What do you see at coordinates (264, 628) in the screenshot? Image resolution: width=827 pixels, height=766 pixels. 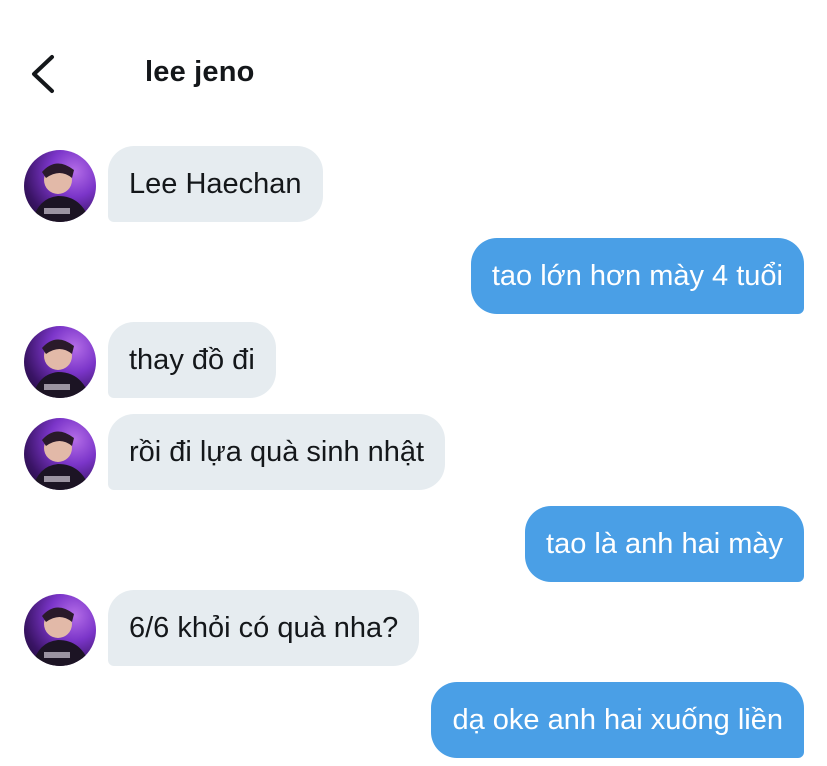 I see `incoming-message: 6/6 khỏi có quà nha?` at bounding box center [264, 628].